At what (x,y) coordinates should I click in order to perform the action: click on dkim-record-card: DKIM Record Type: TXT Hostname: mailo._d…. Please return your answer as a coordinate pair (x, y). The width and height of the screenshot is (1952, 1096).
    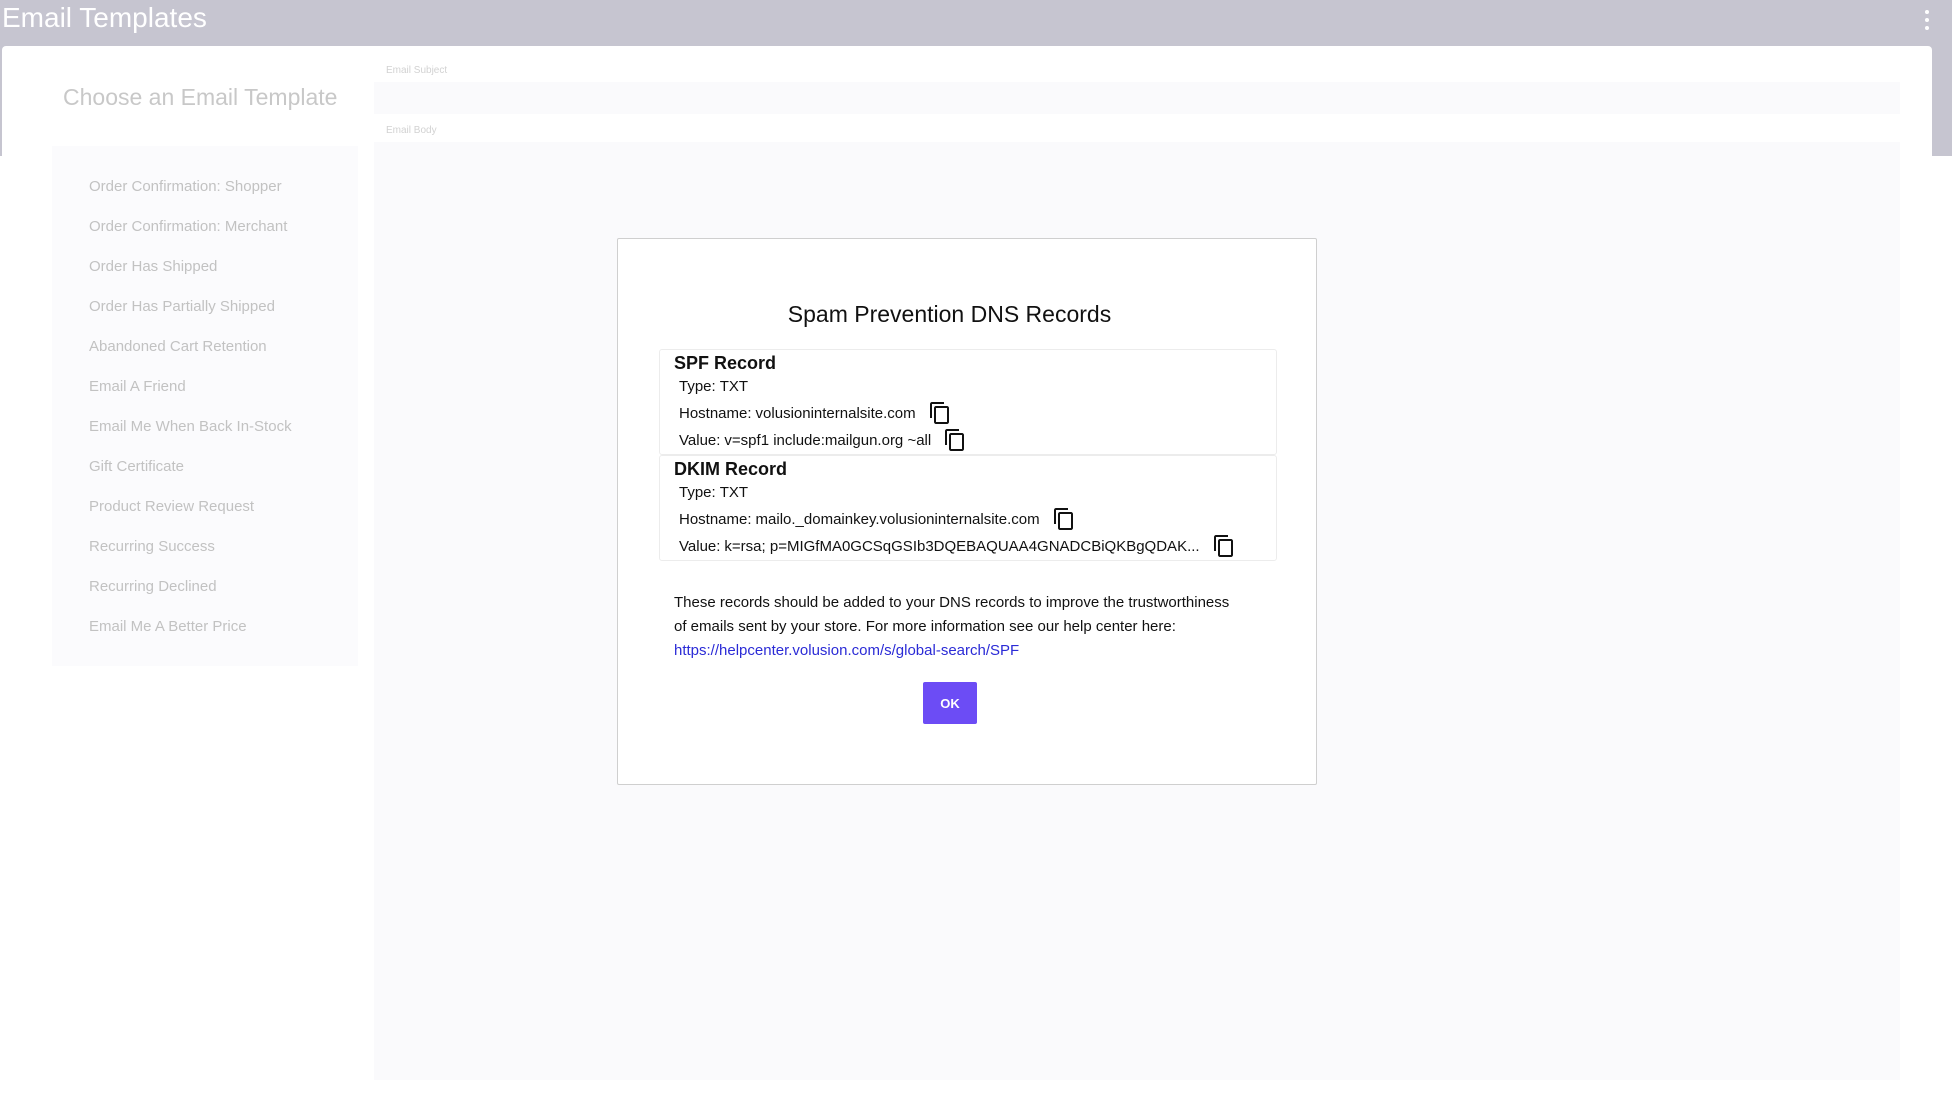
    Looking at the image, I should click on (968, 508).